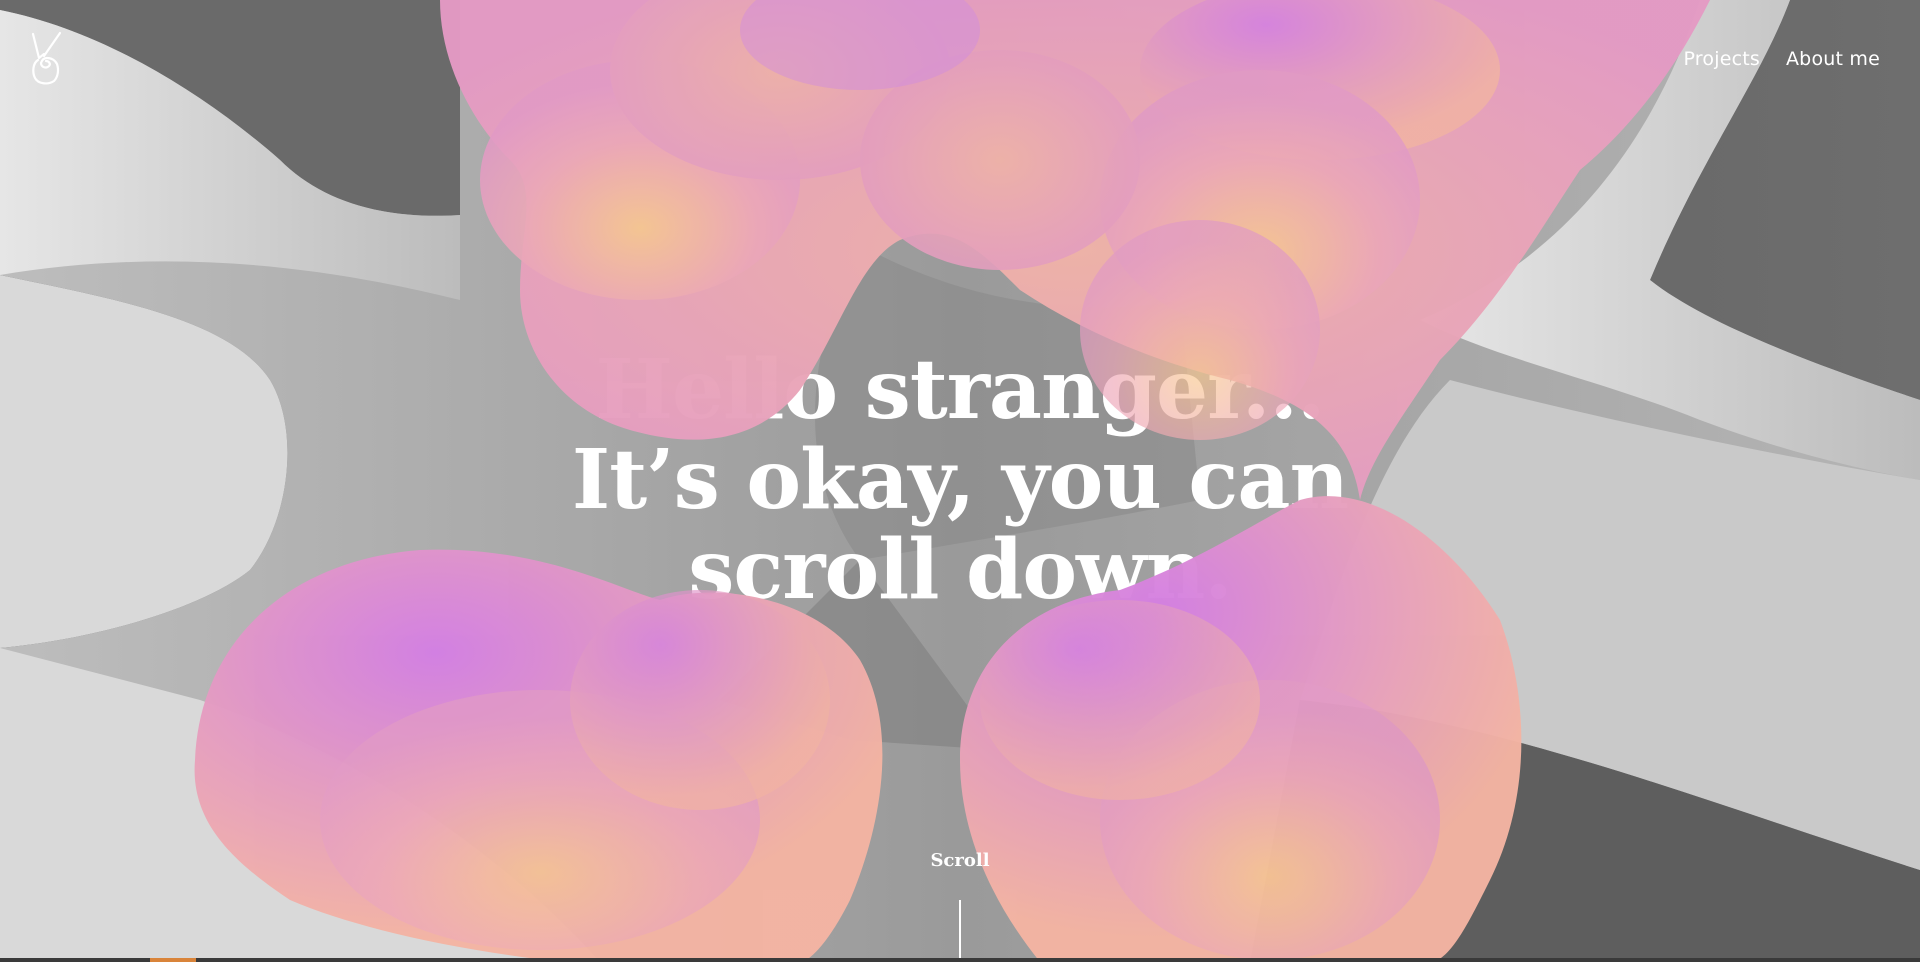  I want to click on bottom-edge-accent, so click(173, 960).